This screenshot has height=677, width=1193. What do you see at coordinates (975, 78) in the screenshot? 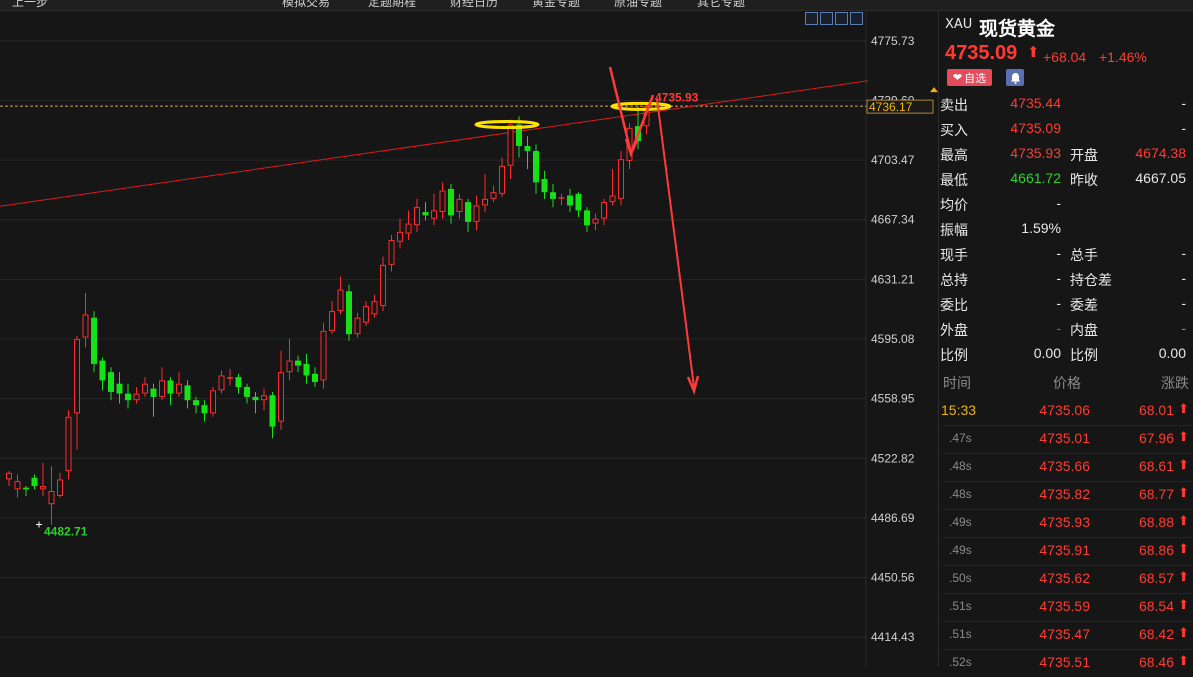
I see `favorite-label: 自选` at bounding box center [975, 78].